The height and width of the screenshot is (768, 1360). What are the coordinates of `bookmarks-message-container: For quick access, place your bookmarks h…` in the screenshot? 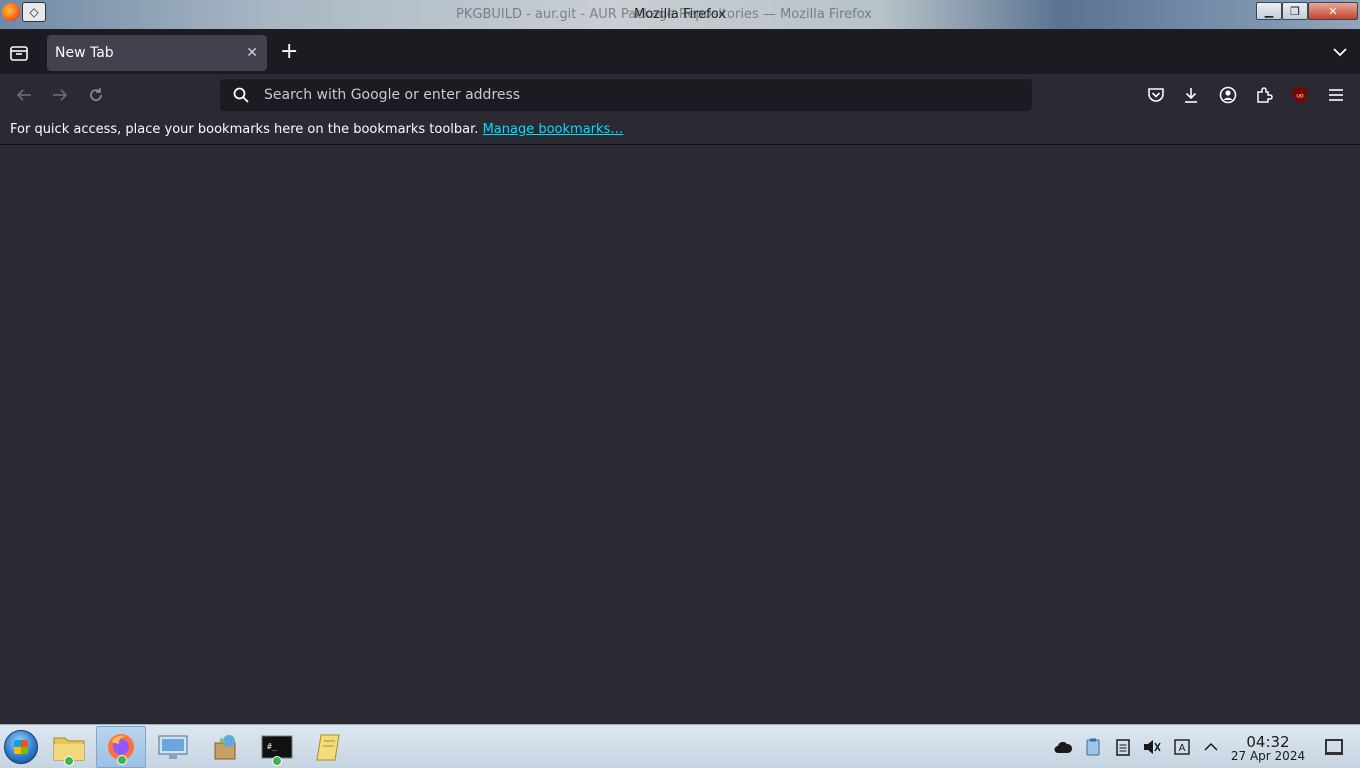 It's located at (316, 129).